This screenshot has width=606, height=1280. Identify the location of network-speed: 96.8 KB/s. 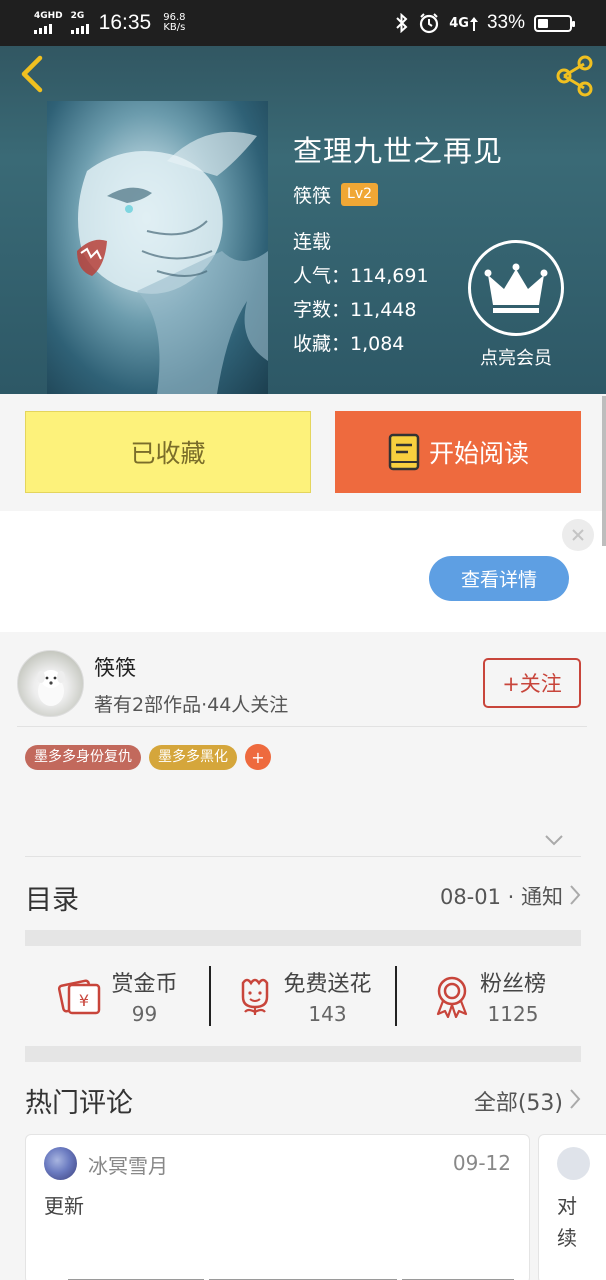
(174, 23).